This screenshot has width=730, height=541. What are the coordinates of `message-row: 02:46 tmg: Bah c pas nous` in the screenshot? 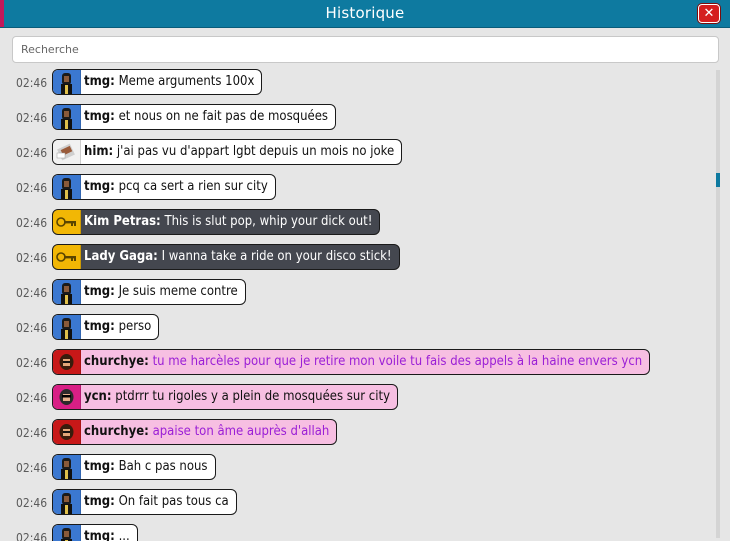 It's located at (356, 468).